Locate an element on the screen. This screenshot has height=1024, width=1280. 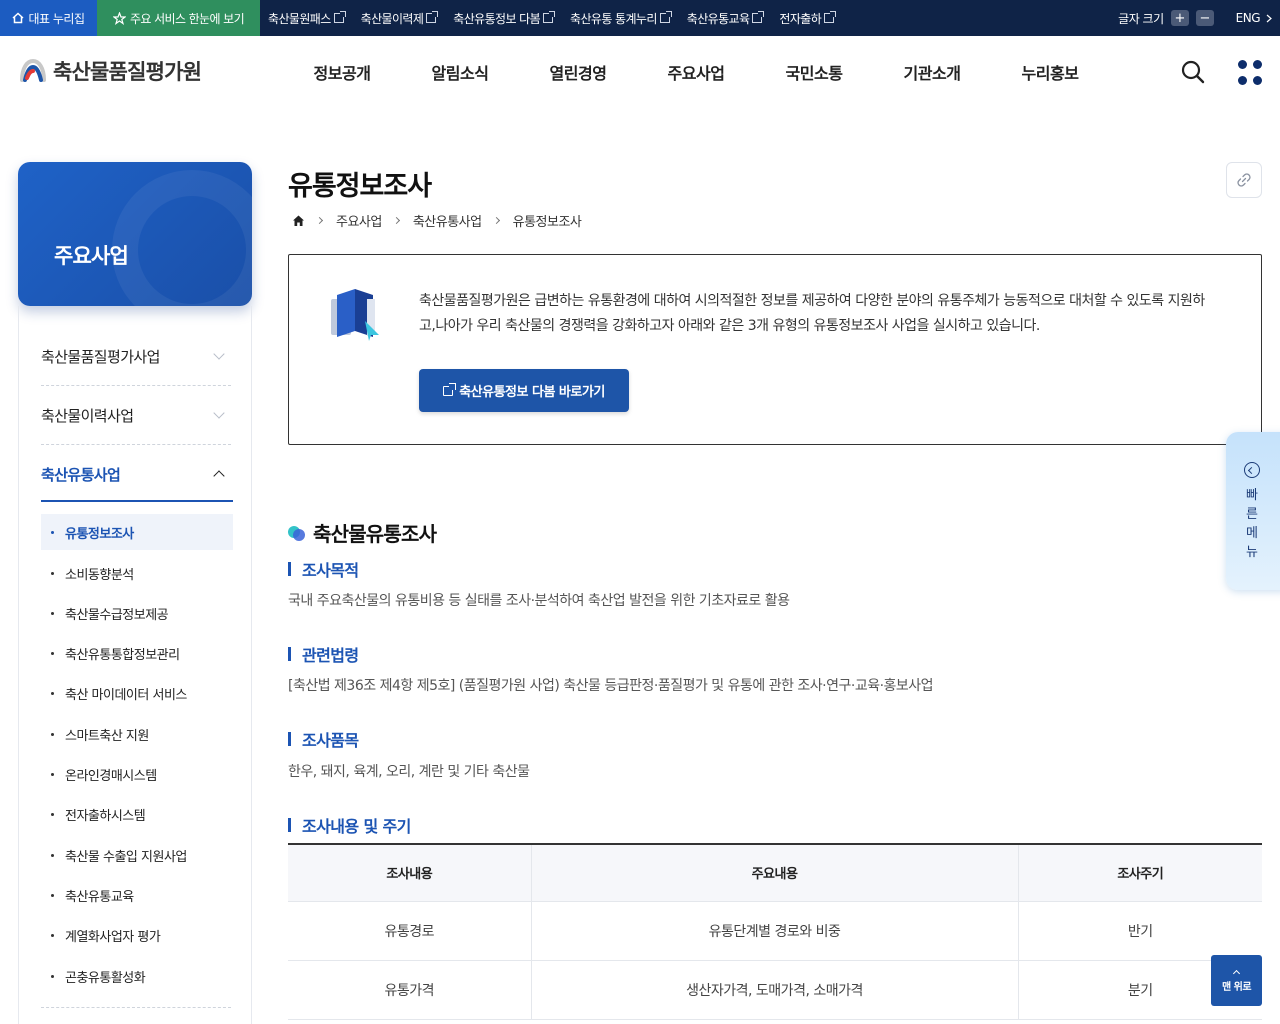
side-item-consumption-trend: 소비동향분석 is located at coordinates (137, 573).